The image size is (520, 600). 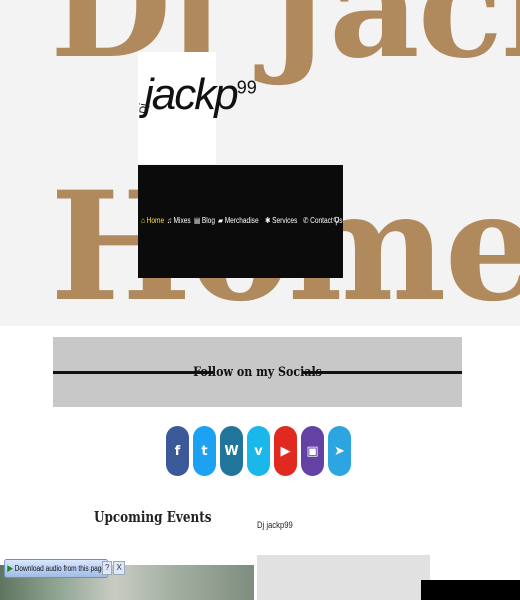 What do you see at coordinates (153, 517) in the screenshot?
I see `events-title: Upcoming Events` at bounding box center [153, 517].